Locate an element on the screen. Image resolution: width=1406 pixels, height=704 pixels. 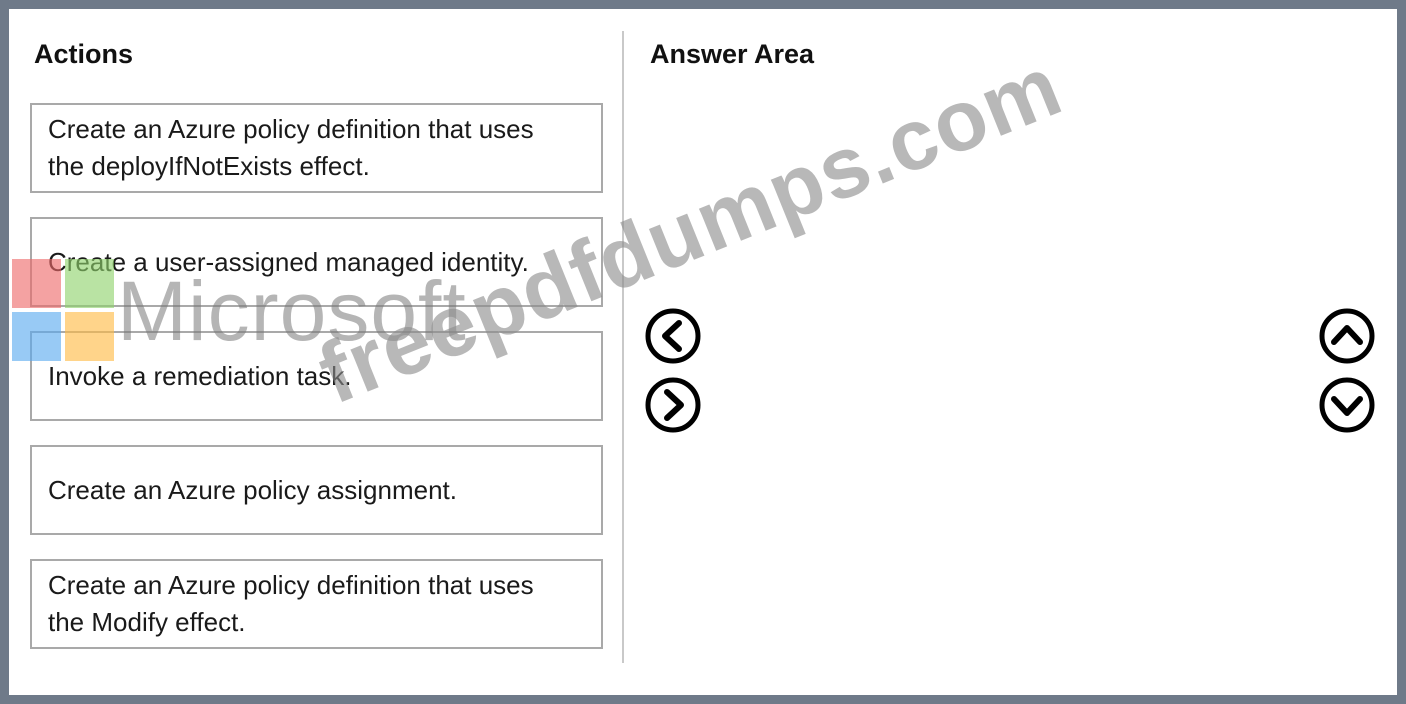
action-item-create-managed-identity: Create a user-assigned managed identity. is located at coordinates (316, 262).